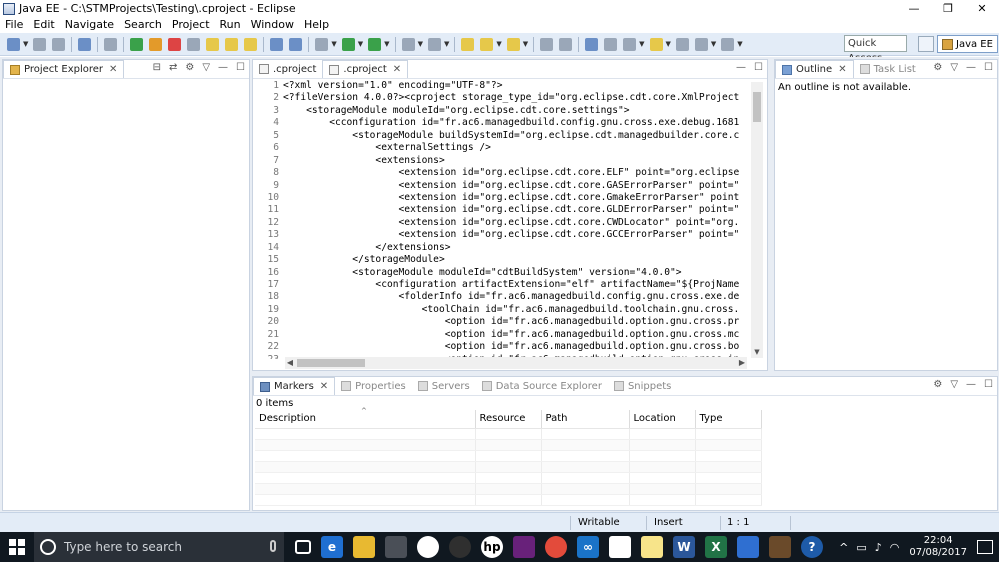  Describe the element at coordinates (316, 24) in the screenshot. I see `menu-help: Help` at that location.